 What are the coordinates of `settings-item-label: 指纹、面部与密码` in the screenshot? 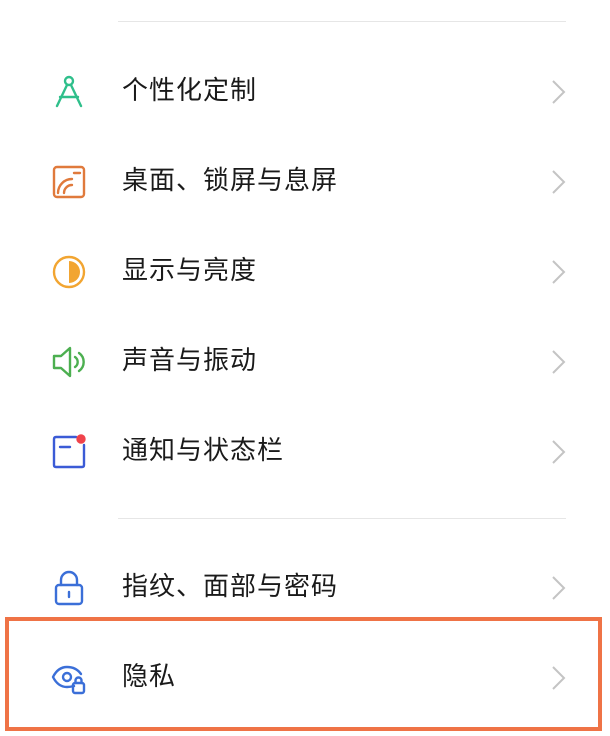 It's located at (230, 587).